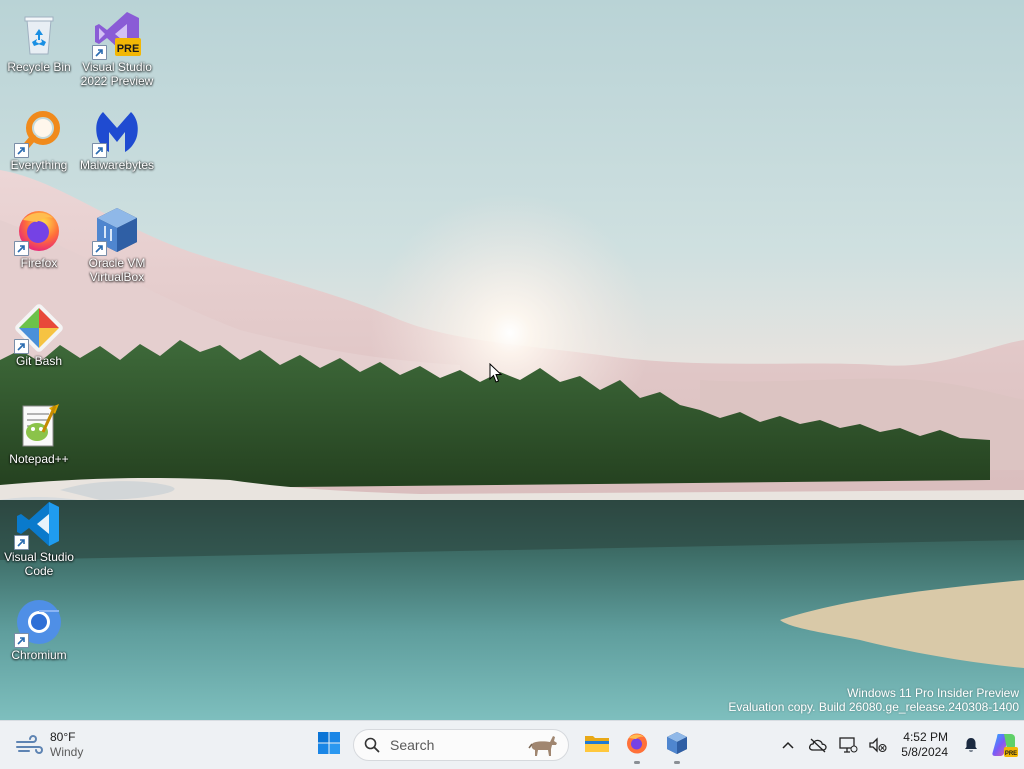  I want to click on taskbar: 80°F Windy Search 4:52 PM 5/8/2024 PRE, so click(512, 744).